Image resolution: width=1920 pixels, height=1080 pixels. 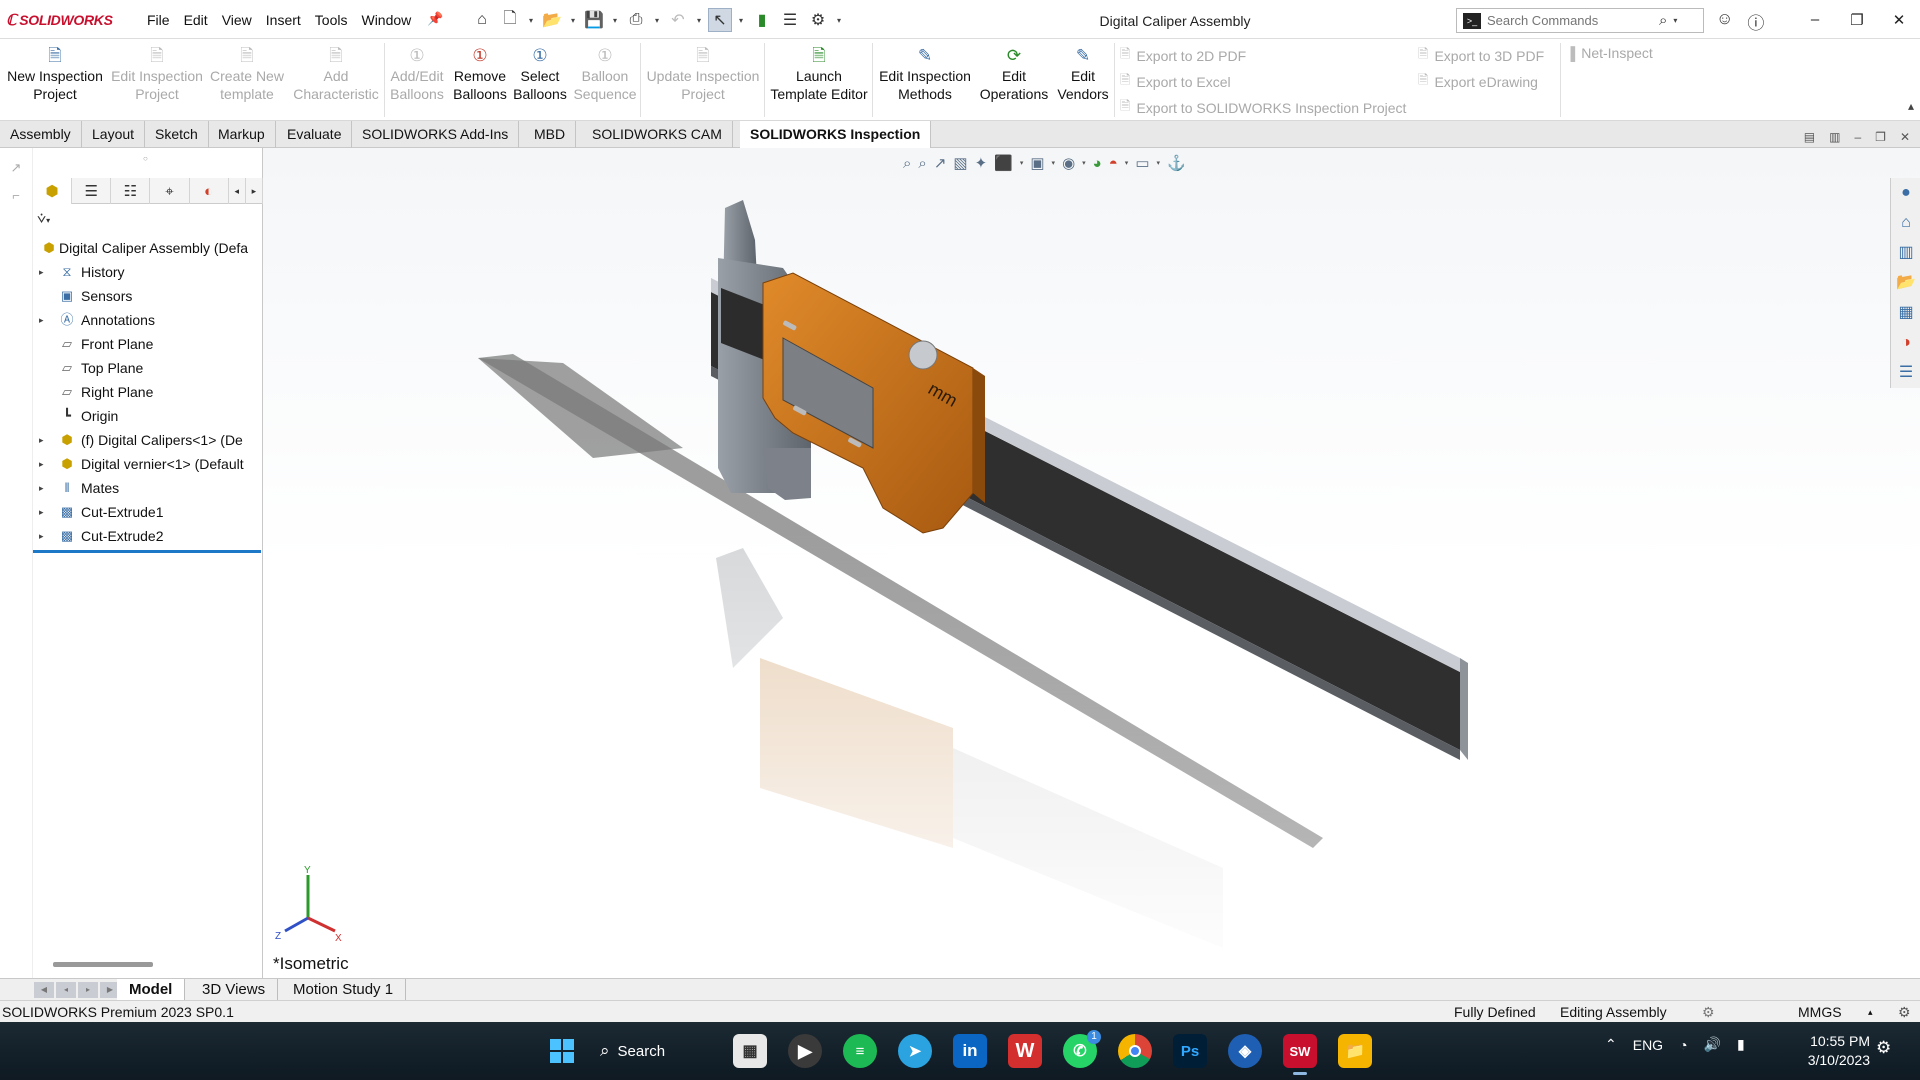 What do you see at coordinates (1905, 137) in the screenshot?
I see `doc-close-icon: ✕` at bounding box center [1905, 137].